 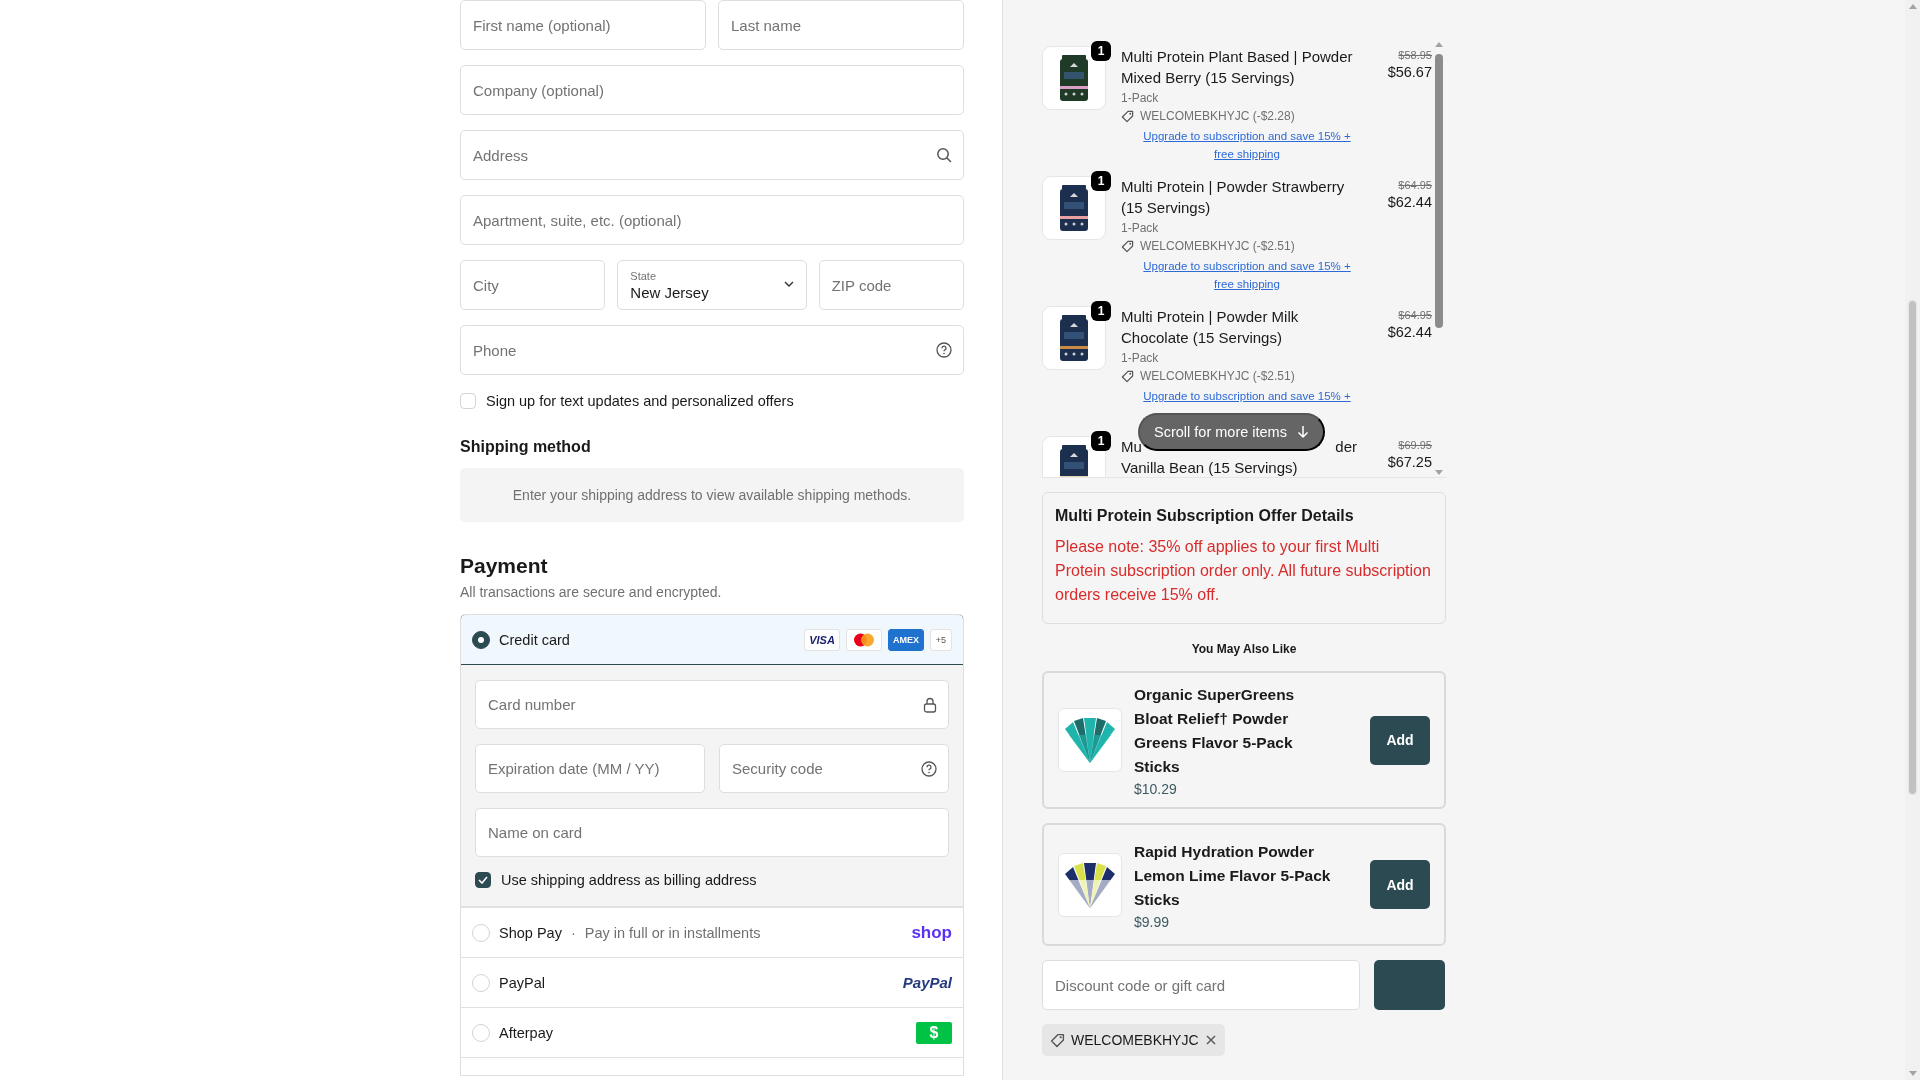 I want to click on original-price: $58.95, so click(x=1415, y=55).